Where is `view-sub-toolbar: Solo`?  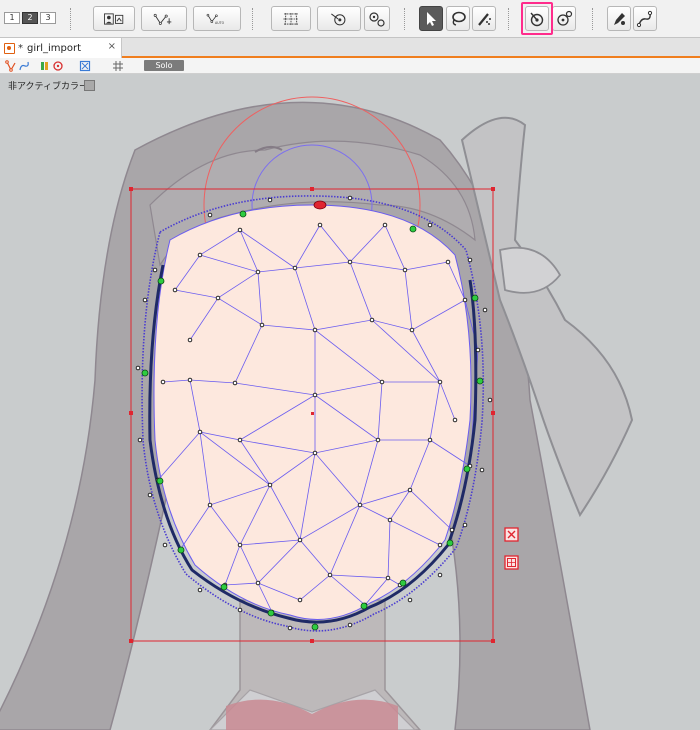
view-sub-toolbar: Solo is located at coordinates (350, 66).